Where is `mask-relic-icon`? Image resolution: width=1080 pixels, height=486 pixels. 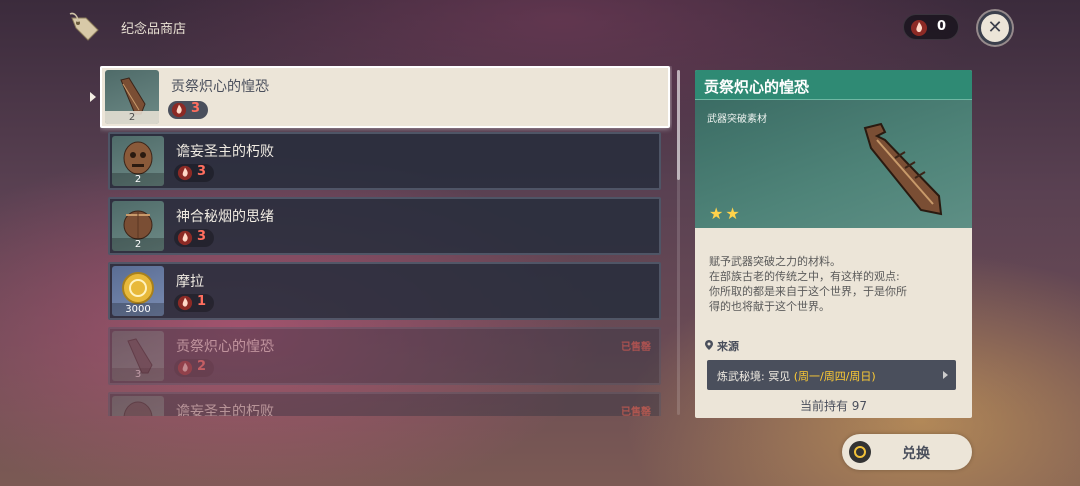
mask-relic-icon is located at coordinates (138, 408).